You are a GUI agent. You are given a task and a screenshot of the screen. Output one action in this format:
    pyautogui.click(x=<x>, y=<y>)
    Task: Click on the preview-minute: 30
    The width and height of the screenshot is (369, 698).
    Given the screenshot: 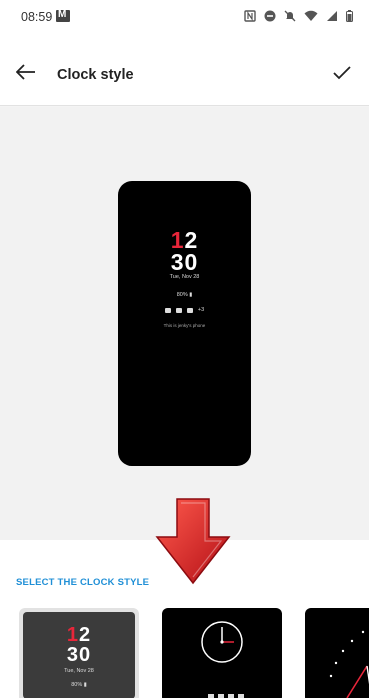 What is the action you would take?
    pyautogui.click(x=184, y=262)
    